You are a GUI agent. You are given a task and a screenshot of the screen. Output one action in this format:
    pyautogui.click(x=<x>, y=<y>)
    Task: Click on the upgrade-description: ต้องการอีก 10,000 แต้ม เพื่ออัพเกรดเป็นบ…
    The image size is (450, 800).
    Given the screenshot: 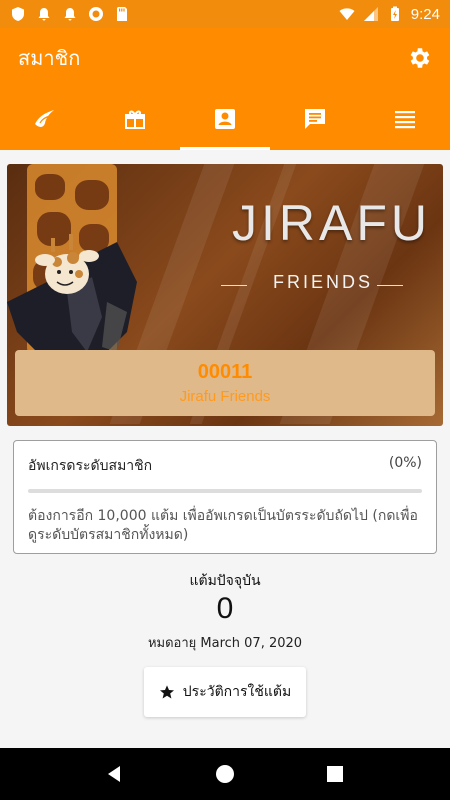 What is the action you would take?
    pyautogui.click(x=223, y=525)
    